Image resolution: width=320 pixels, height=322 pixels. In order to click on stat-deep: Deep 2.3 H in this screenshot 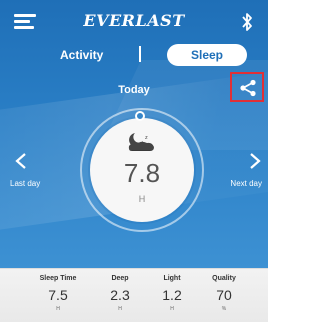, I will do `click(120, 293)`.